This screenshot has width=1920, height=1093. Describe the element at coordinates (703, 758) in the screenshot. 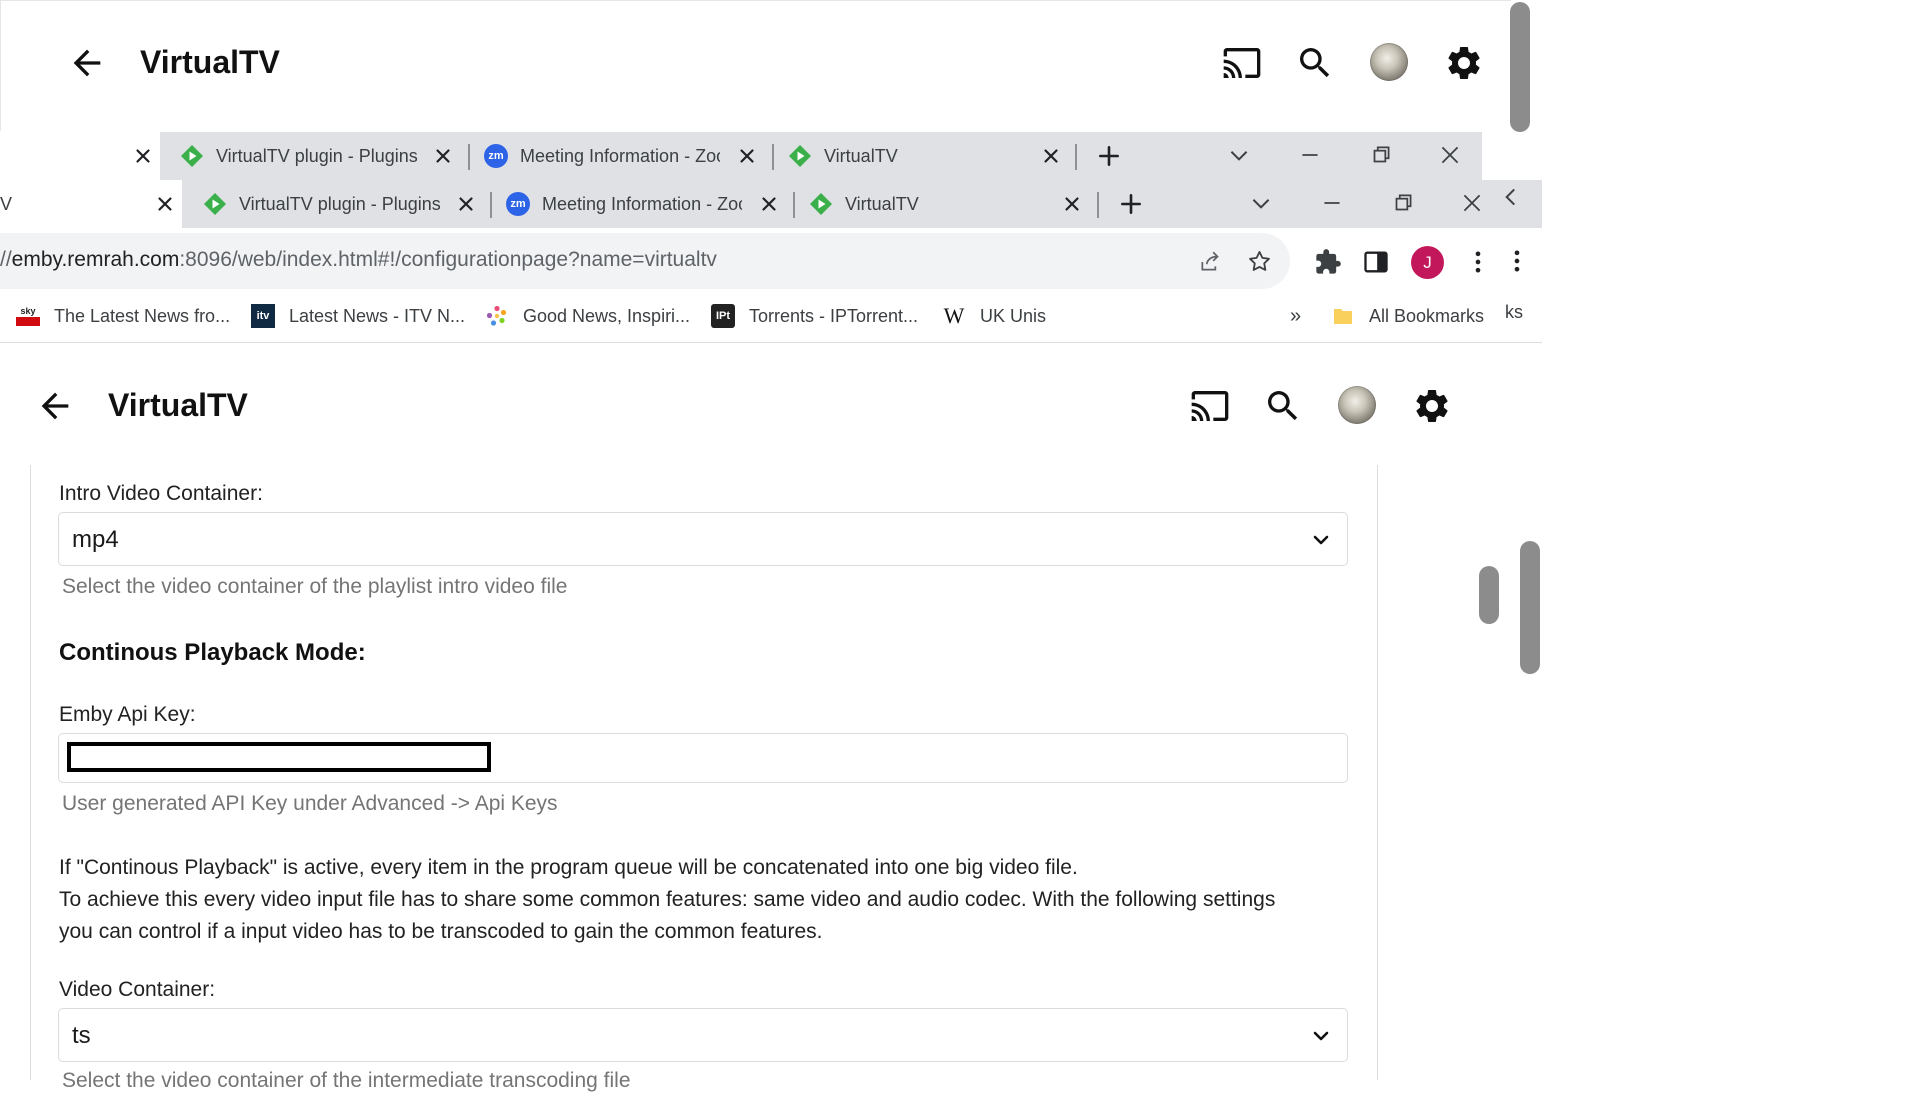

I see `api-key-input` at that location.